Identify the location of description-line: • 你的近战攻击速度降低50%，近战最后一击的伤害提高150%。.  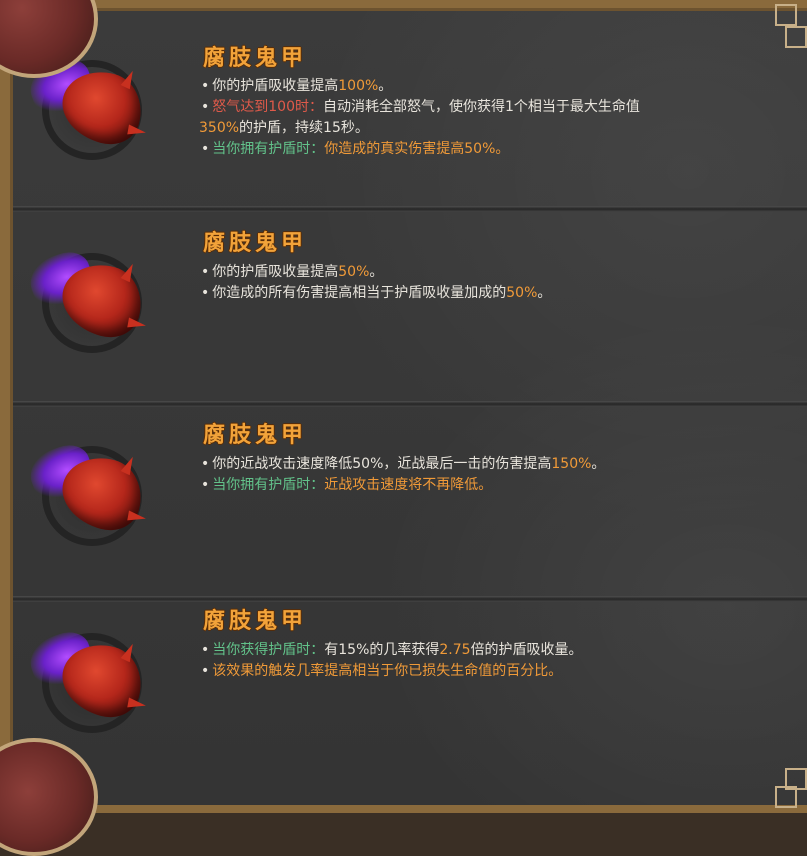
(403, 464).